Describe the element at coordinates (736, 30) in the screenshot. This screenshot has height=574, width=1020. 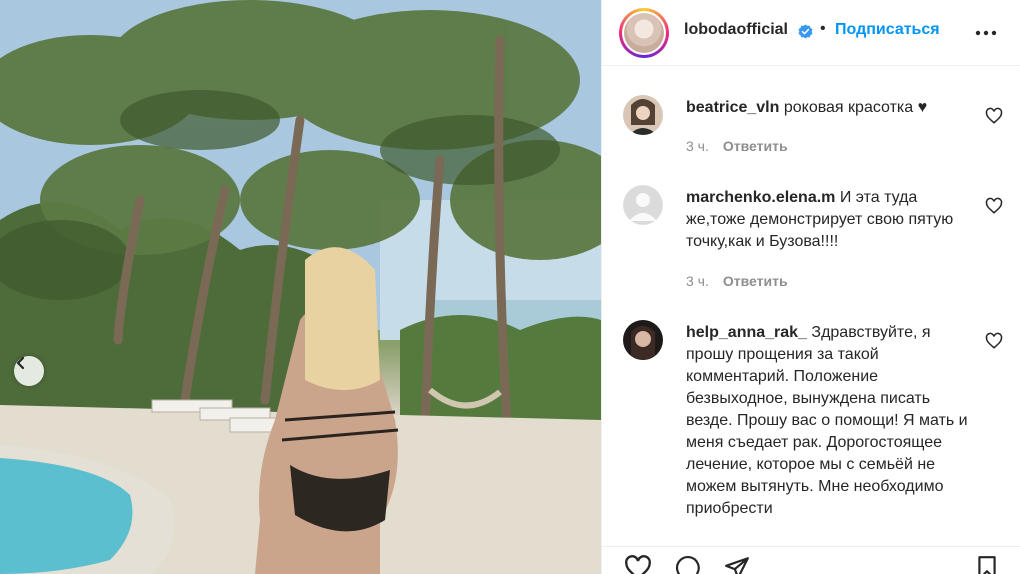
I see `author-username: lobodaofficial` at that location.